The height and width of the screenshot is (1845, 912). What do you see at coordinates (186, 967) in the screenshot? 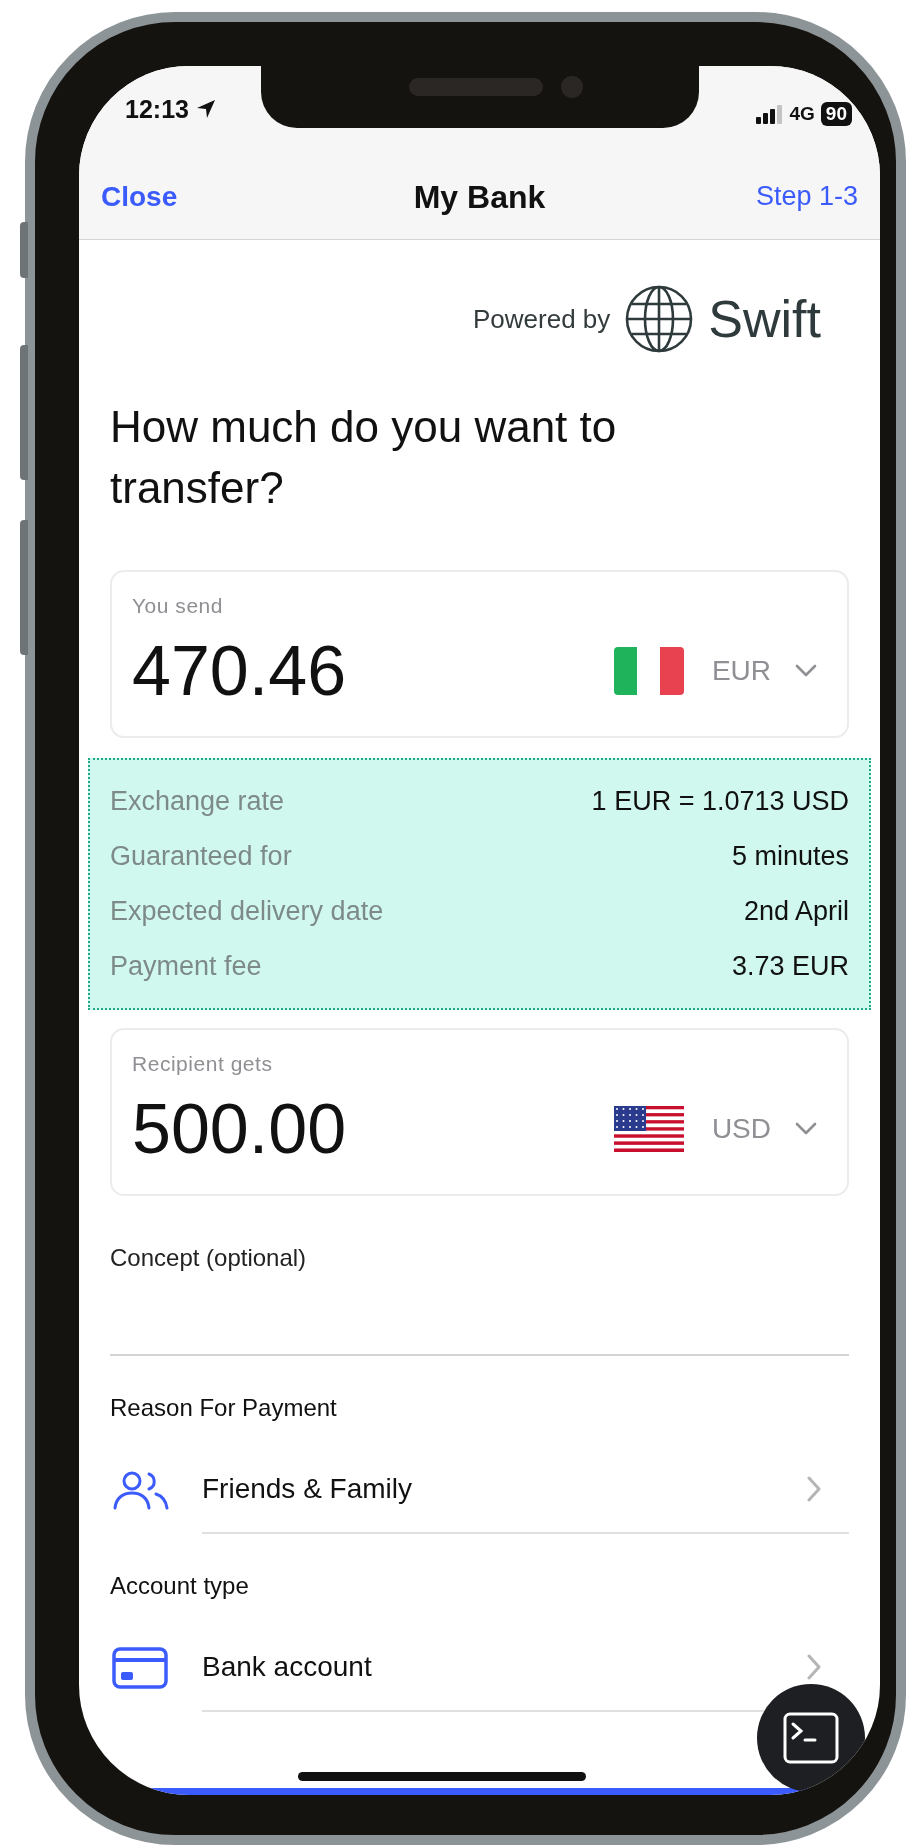
I see `detail-label: Payment fee` at bounding box center [186, 967].